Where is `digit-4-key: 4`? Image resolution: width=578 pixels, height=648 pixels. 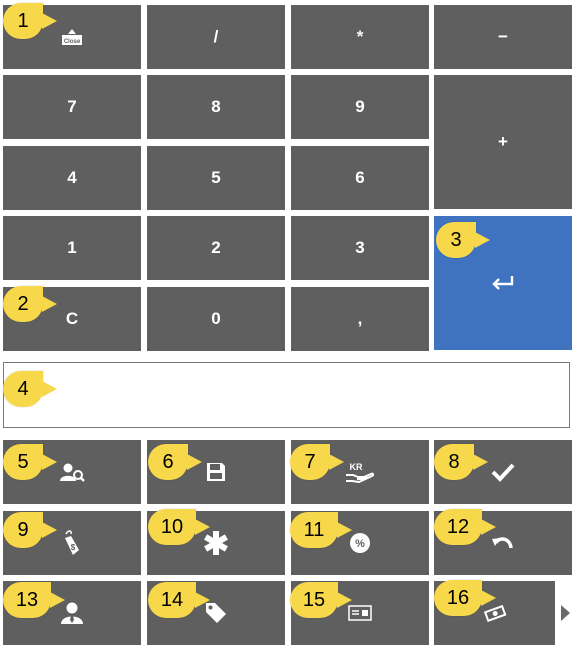
digit-4-key: 4 is located at coordinates (72, 178).